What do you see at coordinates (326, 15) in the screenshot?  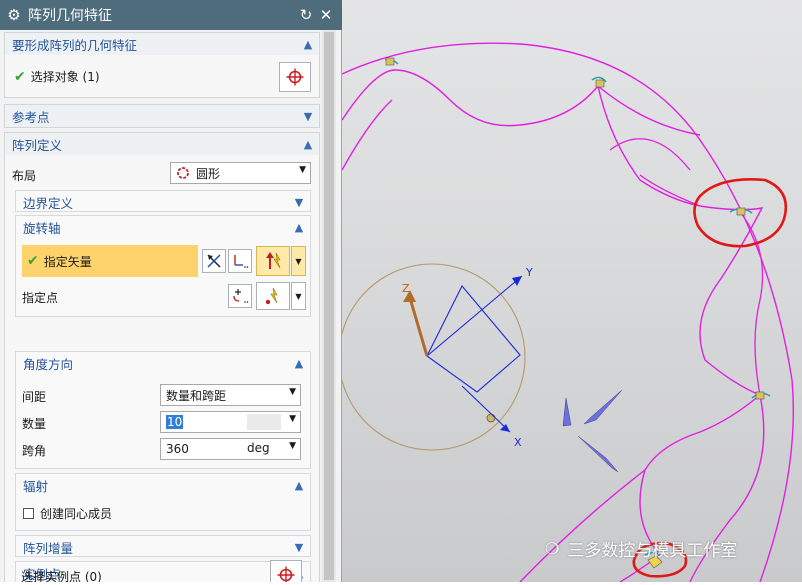 I see `close-icon: ✕` at bounding box center [326, 15].